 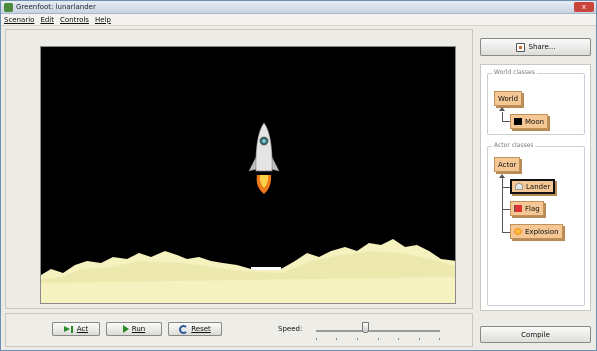 I want to click on class-flag-label: Flag, so click(x=532, y=208).